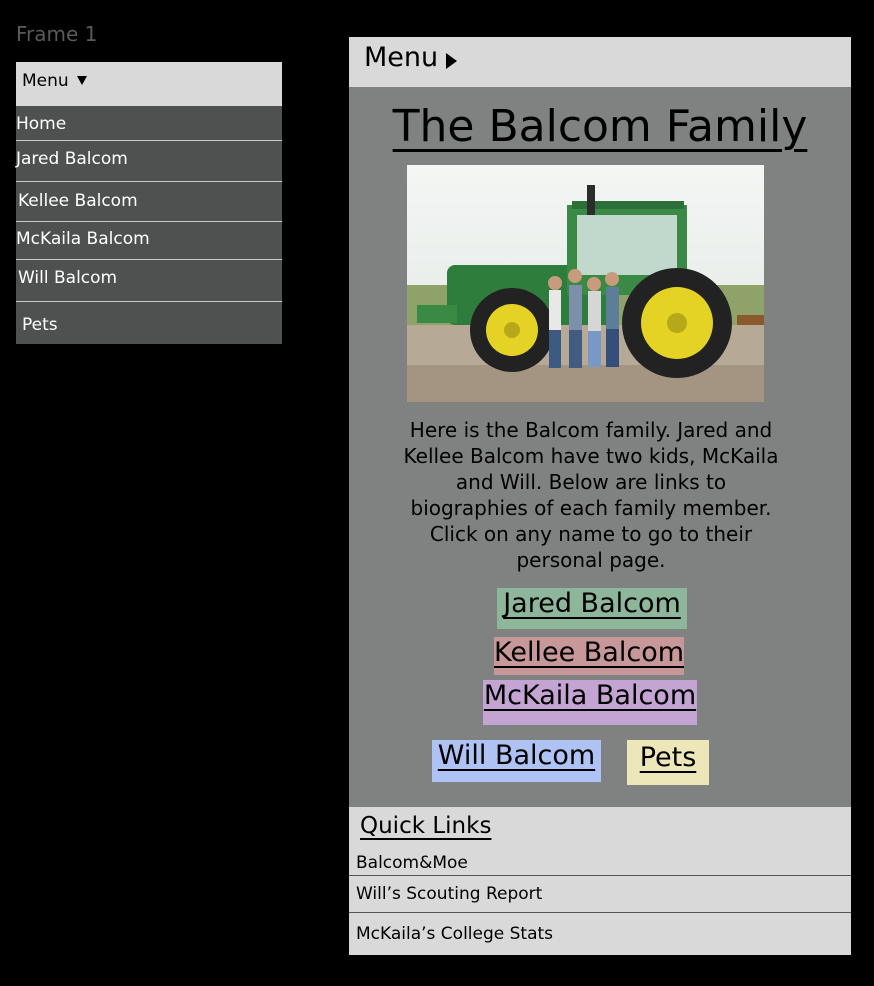 The height and width of the screenshot is (986, 874). I want to click on dropdown-item-kellee: Kellee Balcom, so click(149, 202).